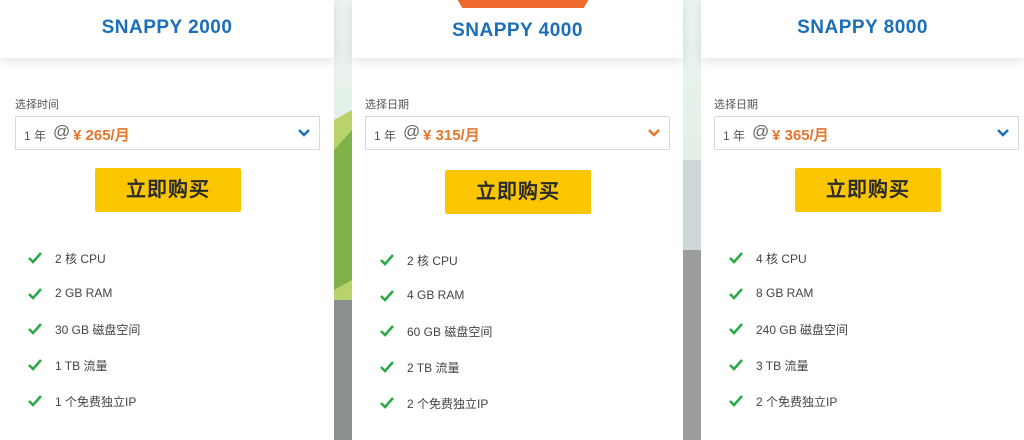  Describe the element at coordinates (523, 4) in the screenshot. I see `recommended-badge` at that location.